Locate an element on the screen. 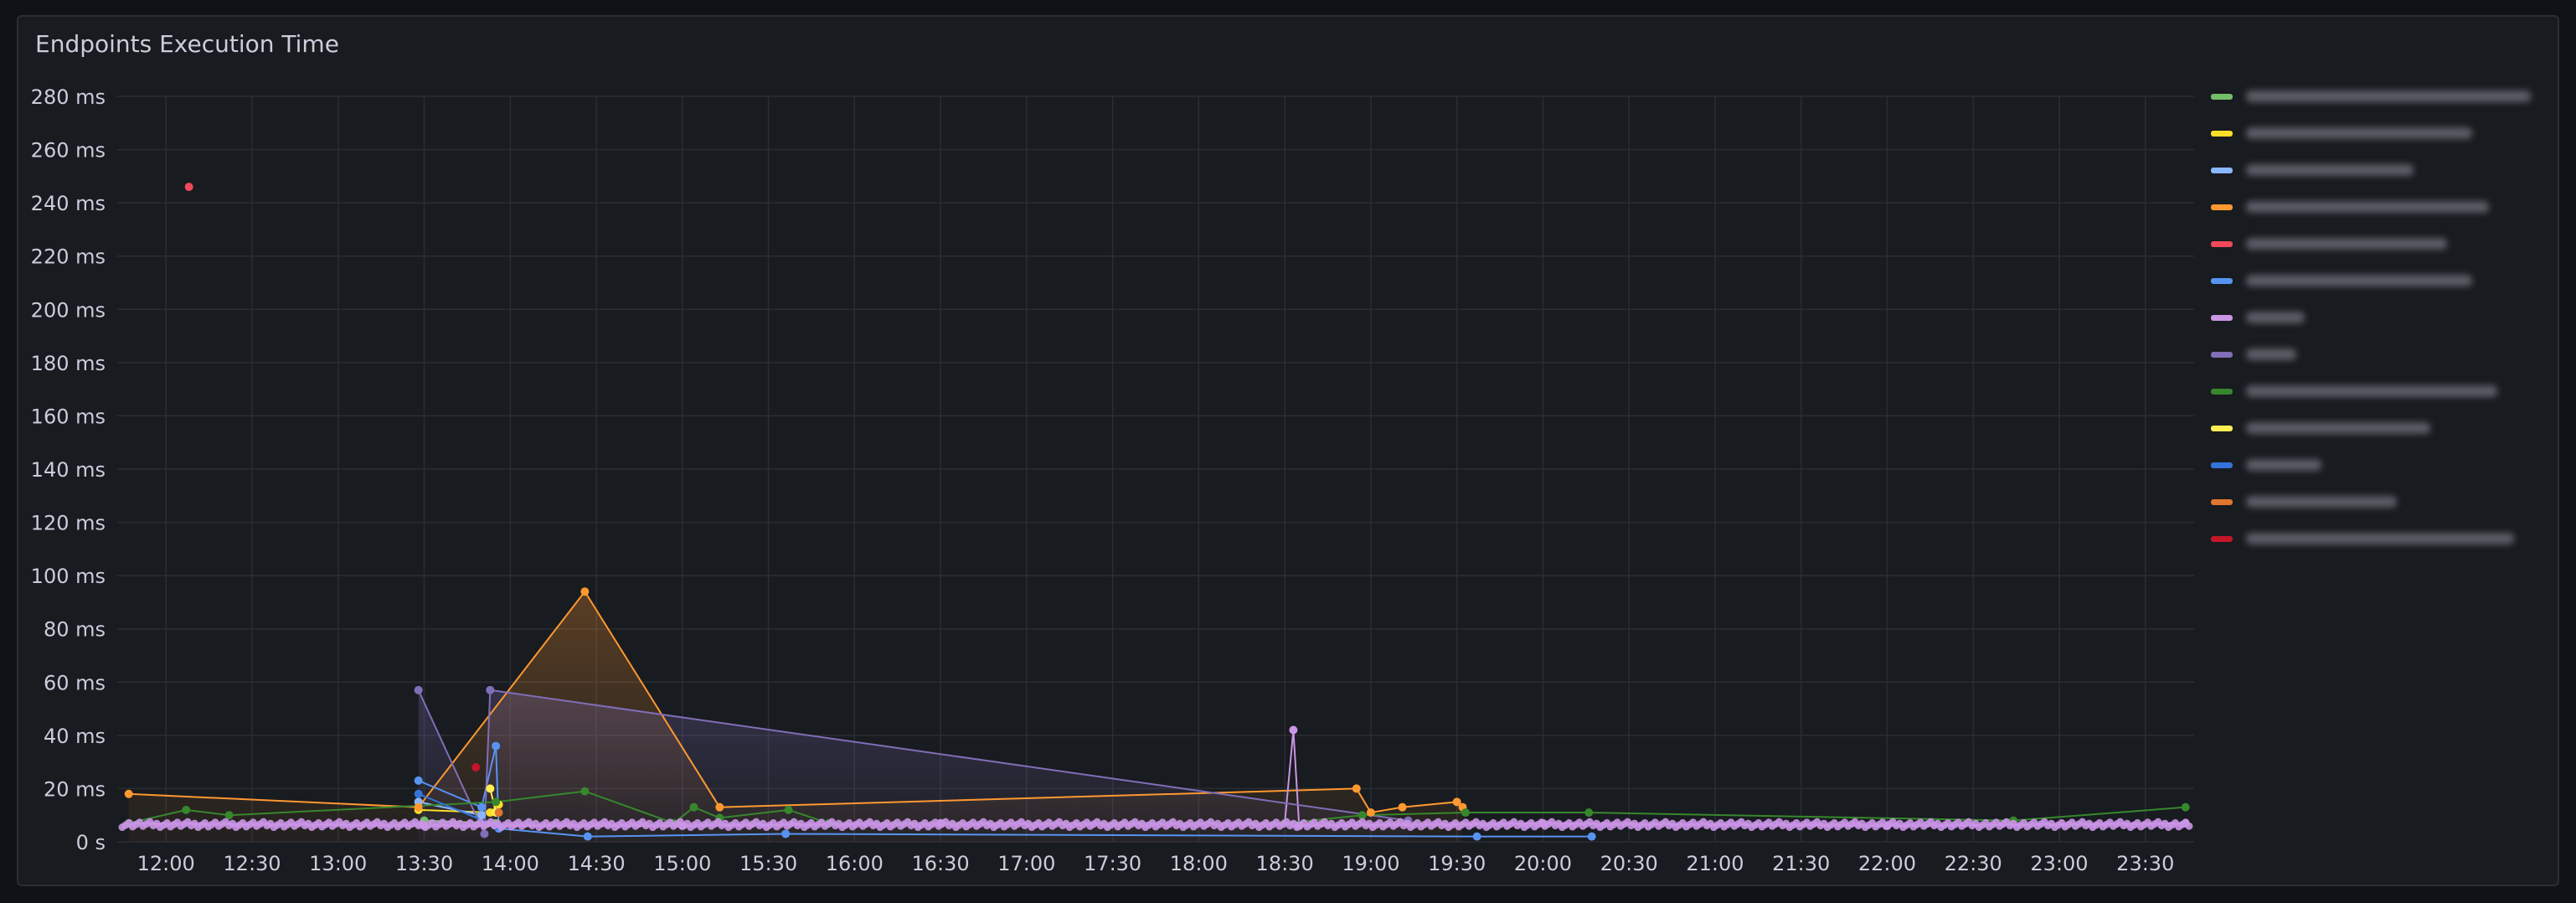 This screenshot has height=903, width=2576. x-tick-label: 15:30 is located at coordinates (768, 863).